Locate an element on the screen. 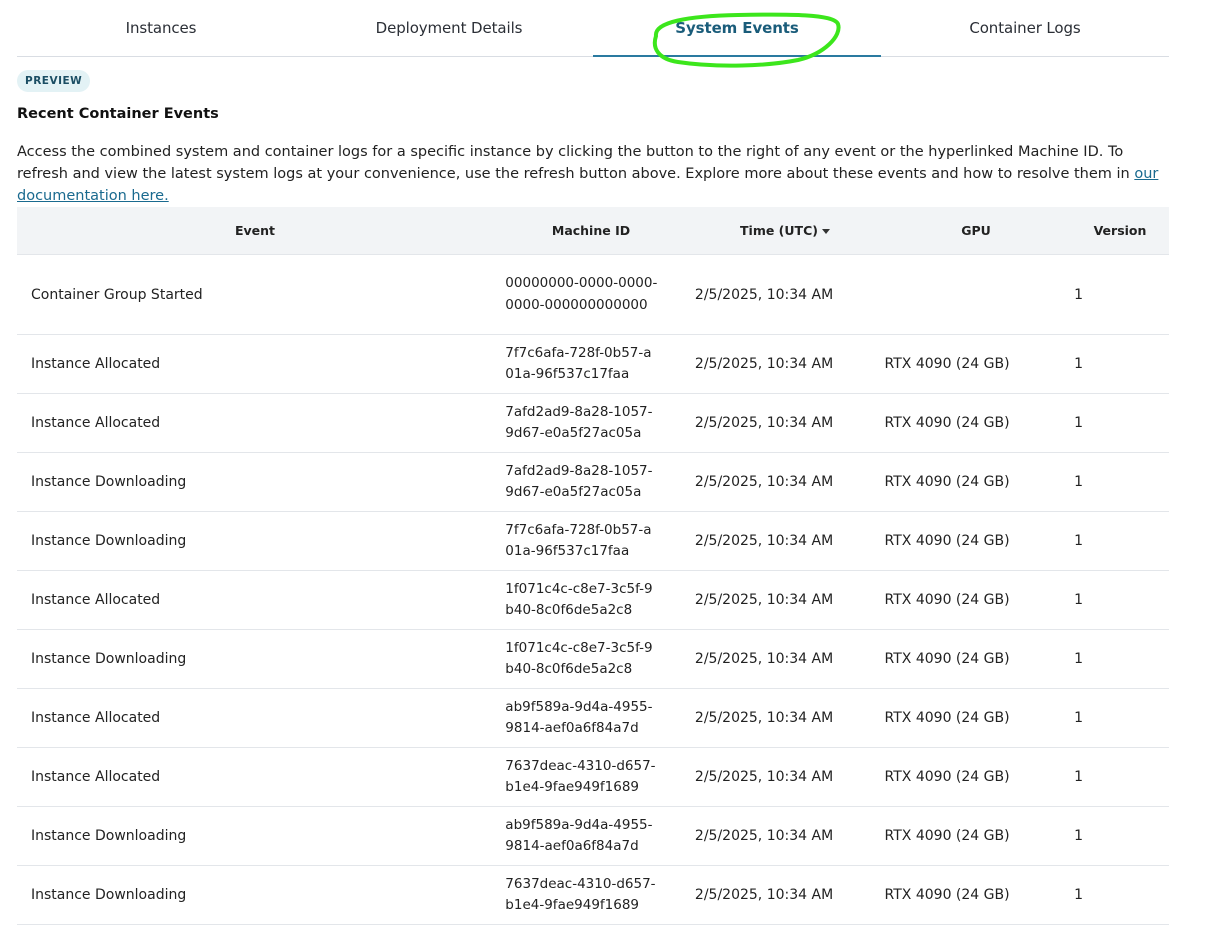 The image size is (1216, 950). machine-id-text: 00000000-0000-0000-0000-000000000000 is located at coordinates (582, 294).